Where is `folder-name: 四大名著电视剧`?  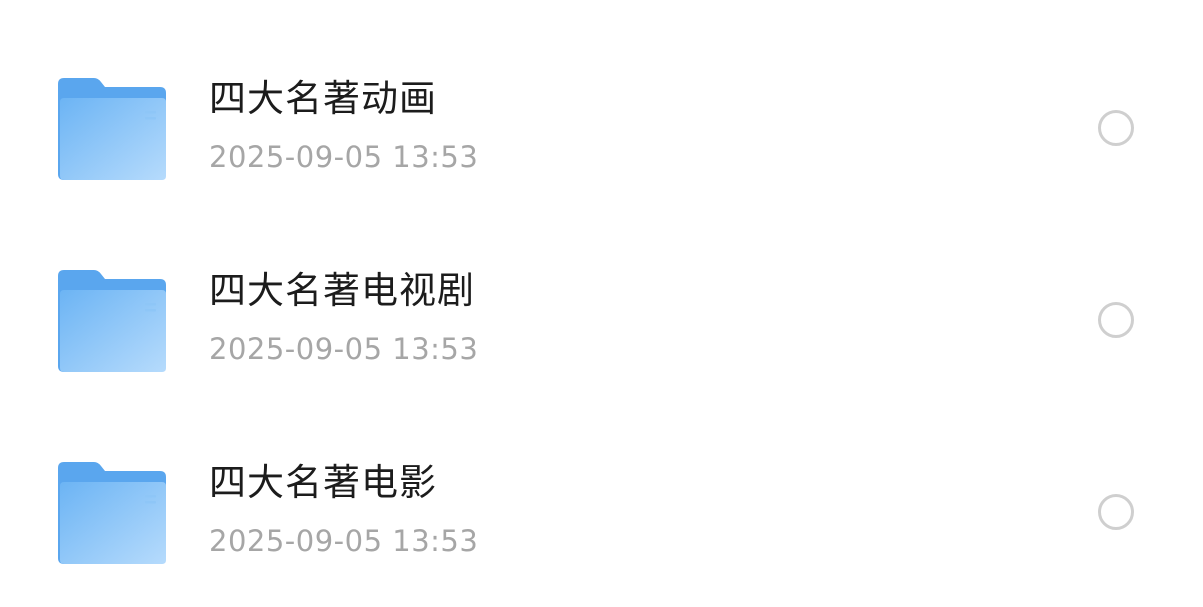
folder-name: 四大名著电视剧 is located at coordinates (342, 290).